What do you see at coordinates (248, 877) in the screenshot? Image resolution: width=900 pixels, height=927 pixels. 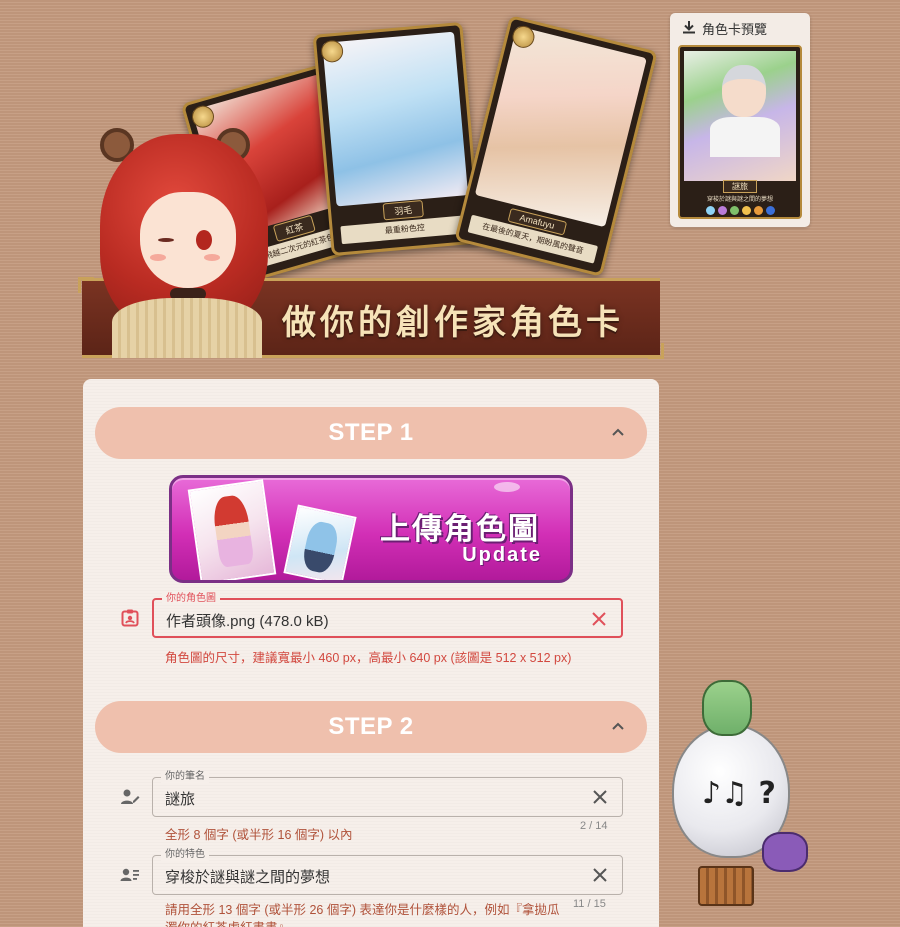 I see `field-value: 穿梭於謎與謎之間的夢想` at bounding box center [248, 877].